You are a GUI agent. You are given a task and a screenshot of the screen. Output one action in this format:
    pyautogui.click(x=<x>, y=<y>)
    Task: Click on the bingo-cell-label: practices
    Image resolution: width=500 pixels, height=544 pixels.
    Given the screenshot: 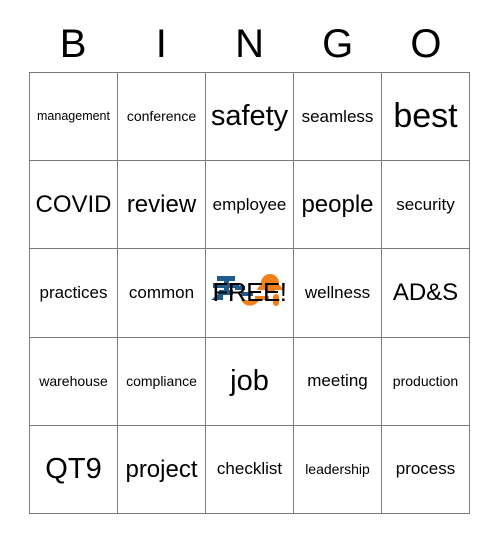 What is the action you would take?
    pyautogui.click(x=73, y=293)
    